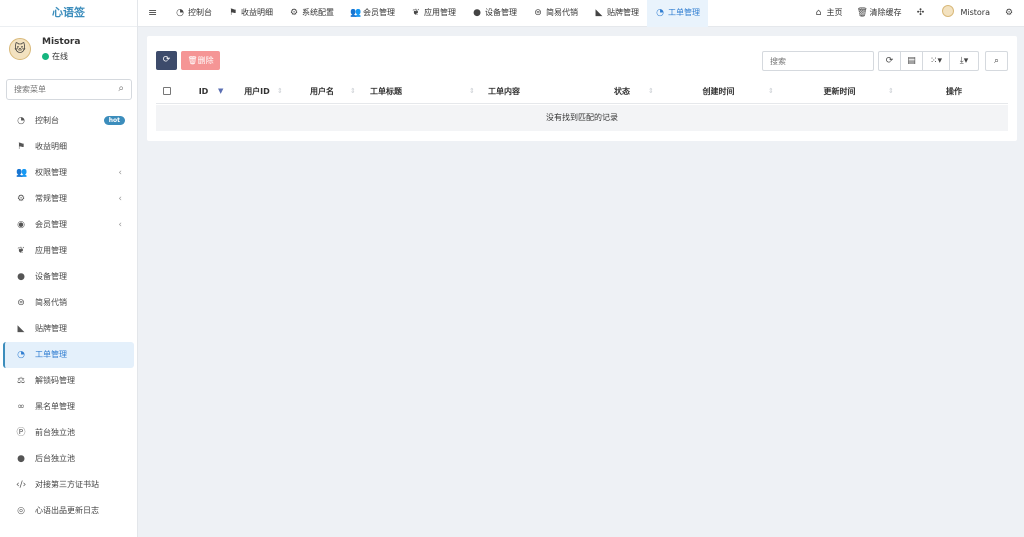 The image size is (1024, 537). I want to click on tab-label: 设备管理, so click(501, 12).